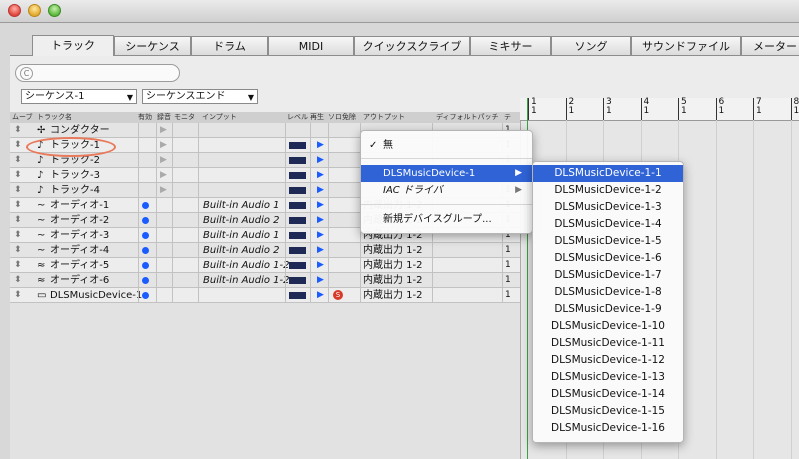 The height and width of the screenshot is (459, 799). Describe the element at coordinates (79, 96) in the screenshot. I see `sequence-select: シーケンス-1 ▼` at that location.